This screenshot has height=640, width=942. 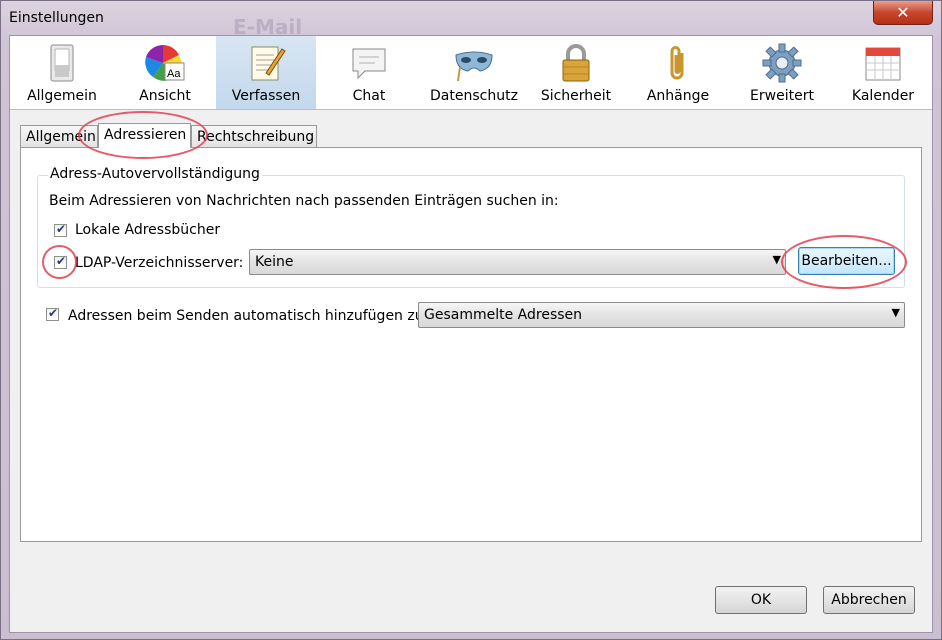 I want to click on autocomplete-caption: Adress-Autovervollständigung, so click(x=155, y=174).